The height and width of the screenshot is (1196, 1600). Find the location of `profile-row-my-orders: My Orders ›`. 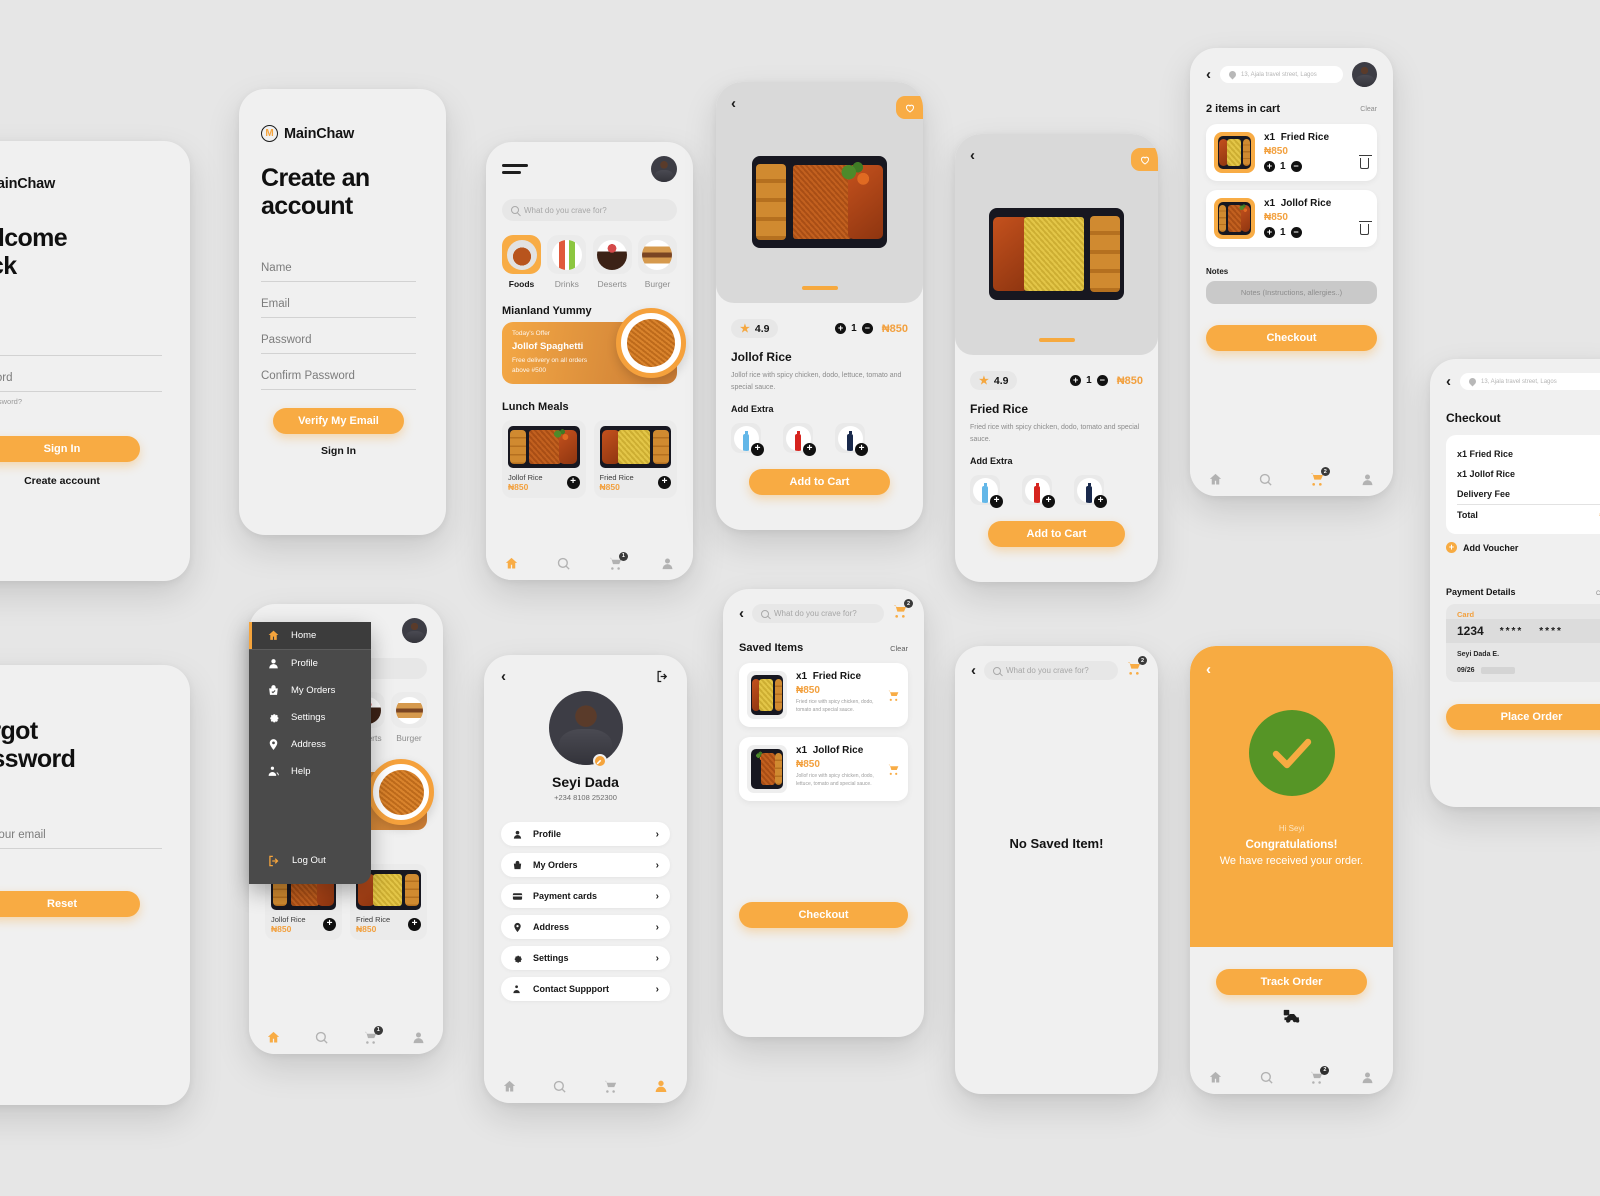

profile-row-my-orders: My Orders › is located at coordinates (585, 865).